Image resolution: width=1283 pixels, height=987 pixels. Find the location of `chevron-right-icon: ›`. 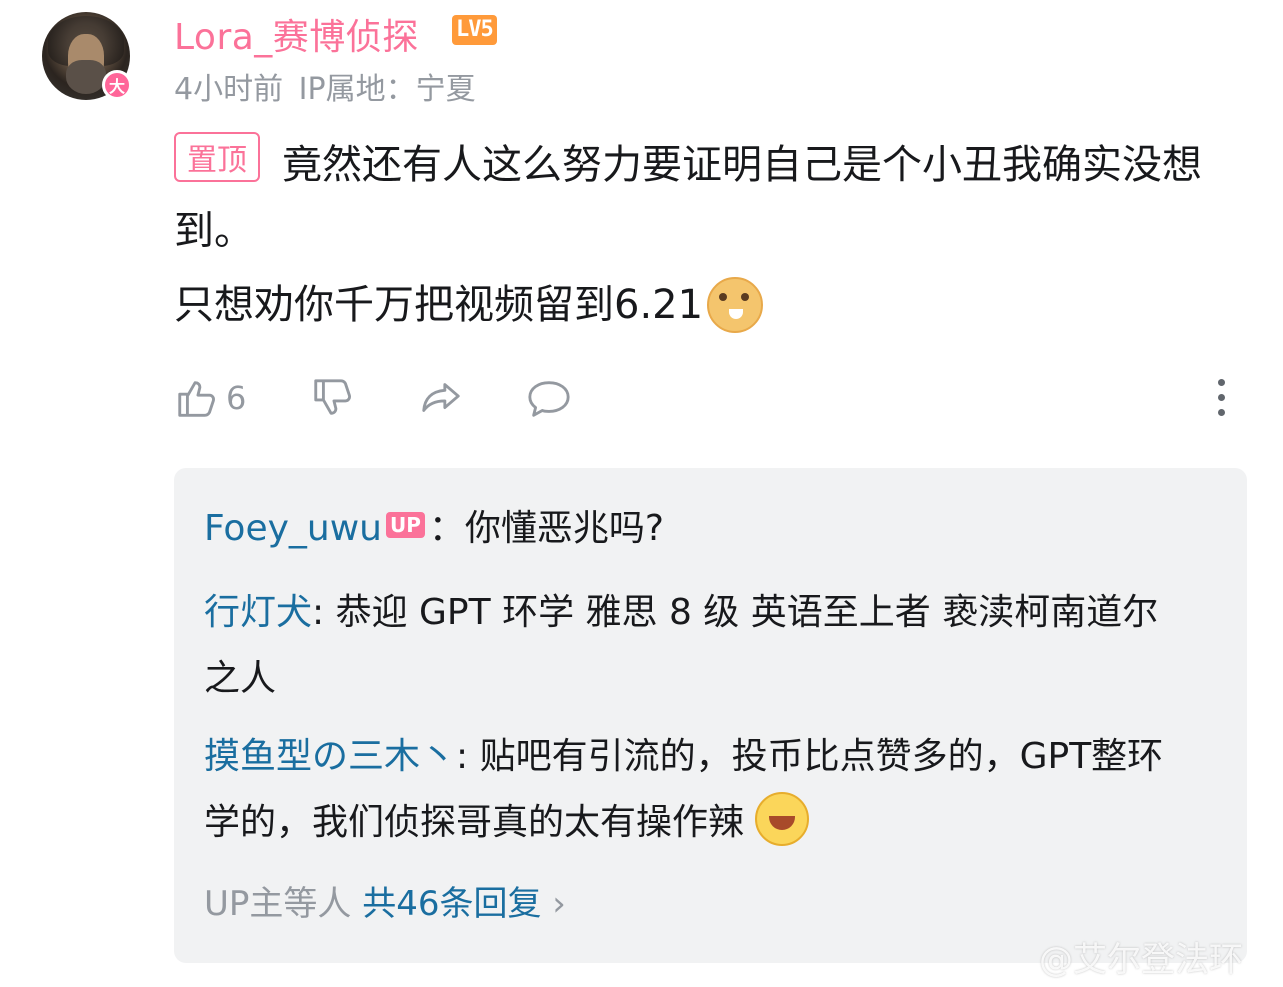

chevron-right-icon: › is located at coordinates (559, 904).